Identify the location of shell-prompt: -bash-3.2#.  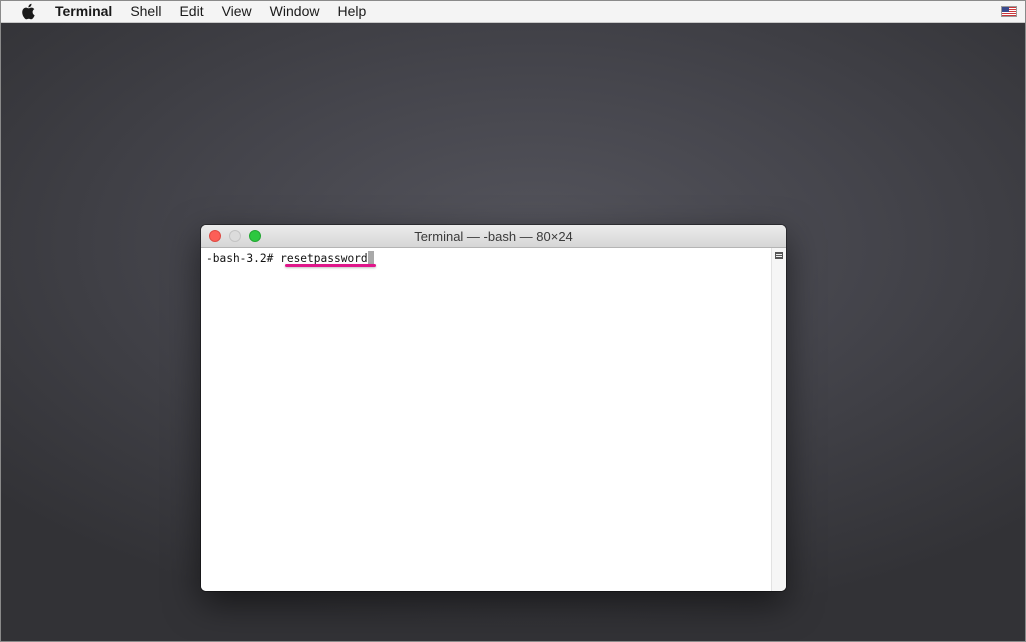
(243, 258).